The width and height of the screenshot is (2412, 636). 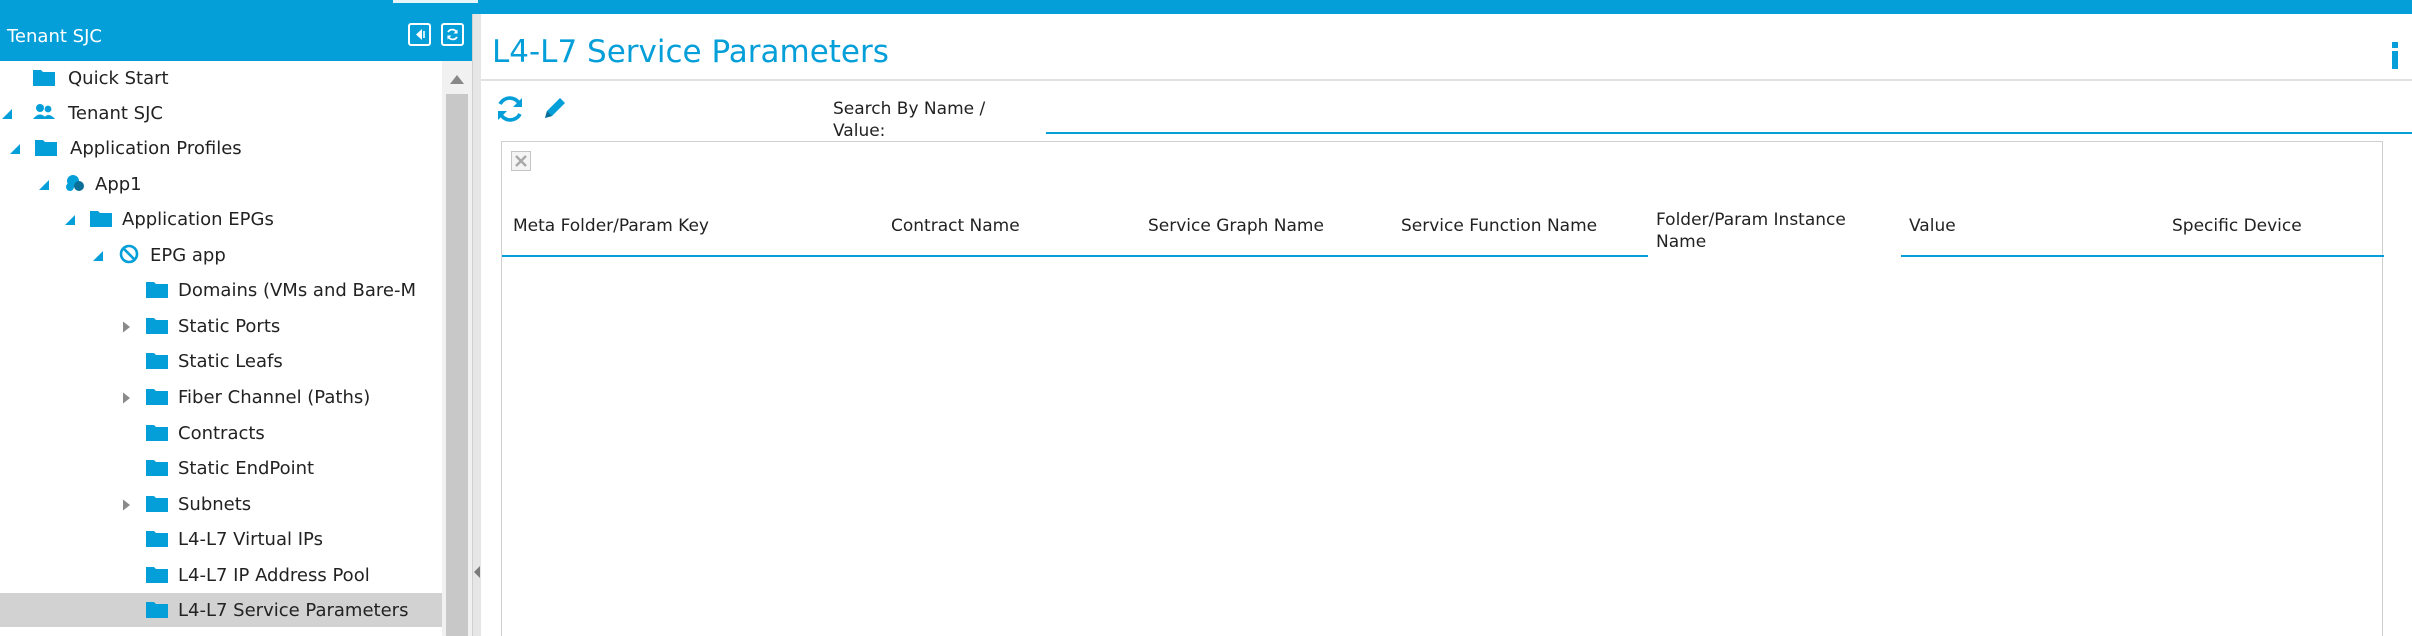 I want to click on column-header: Contract Name, so click(x=1007, y=227).